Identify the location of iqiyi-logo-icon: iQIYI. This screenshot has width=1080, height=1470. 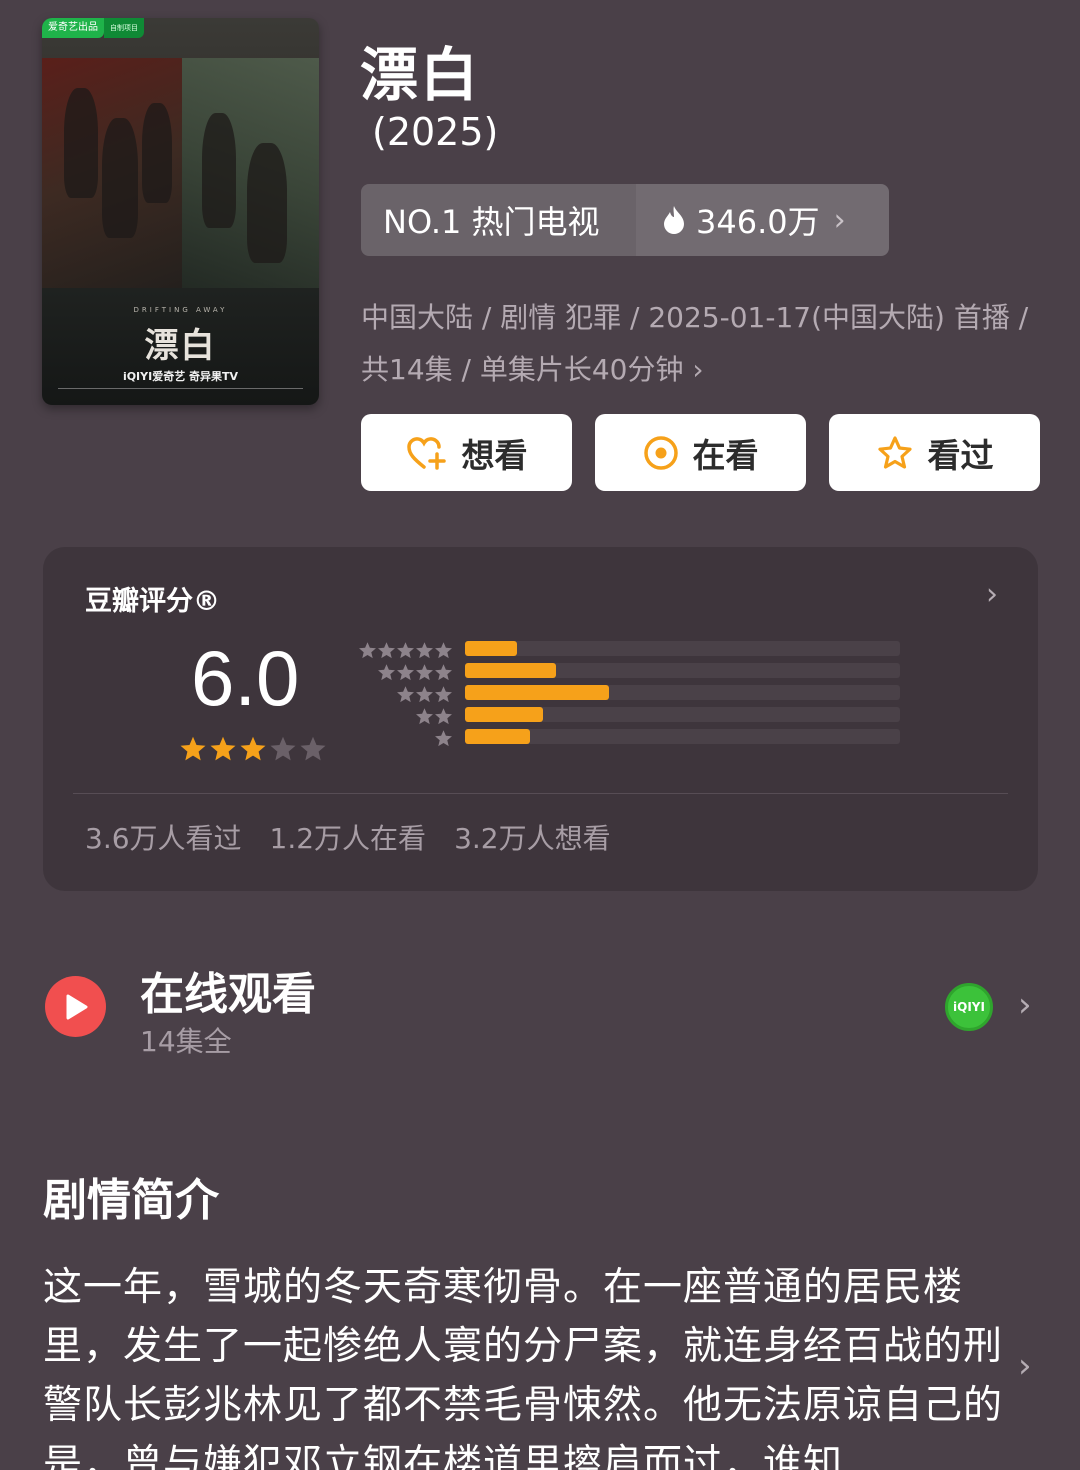
(969, 1007).